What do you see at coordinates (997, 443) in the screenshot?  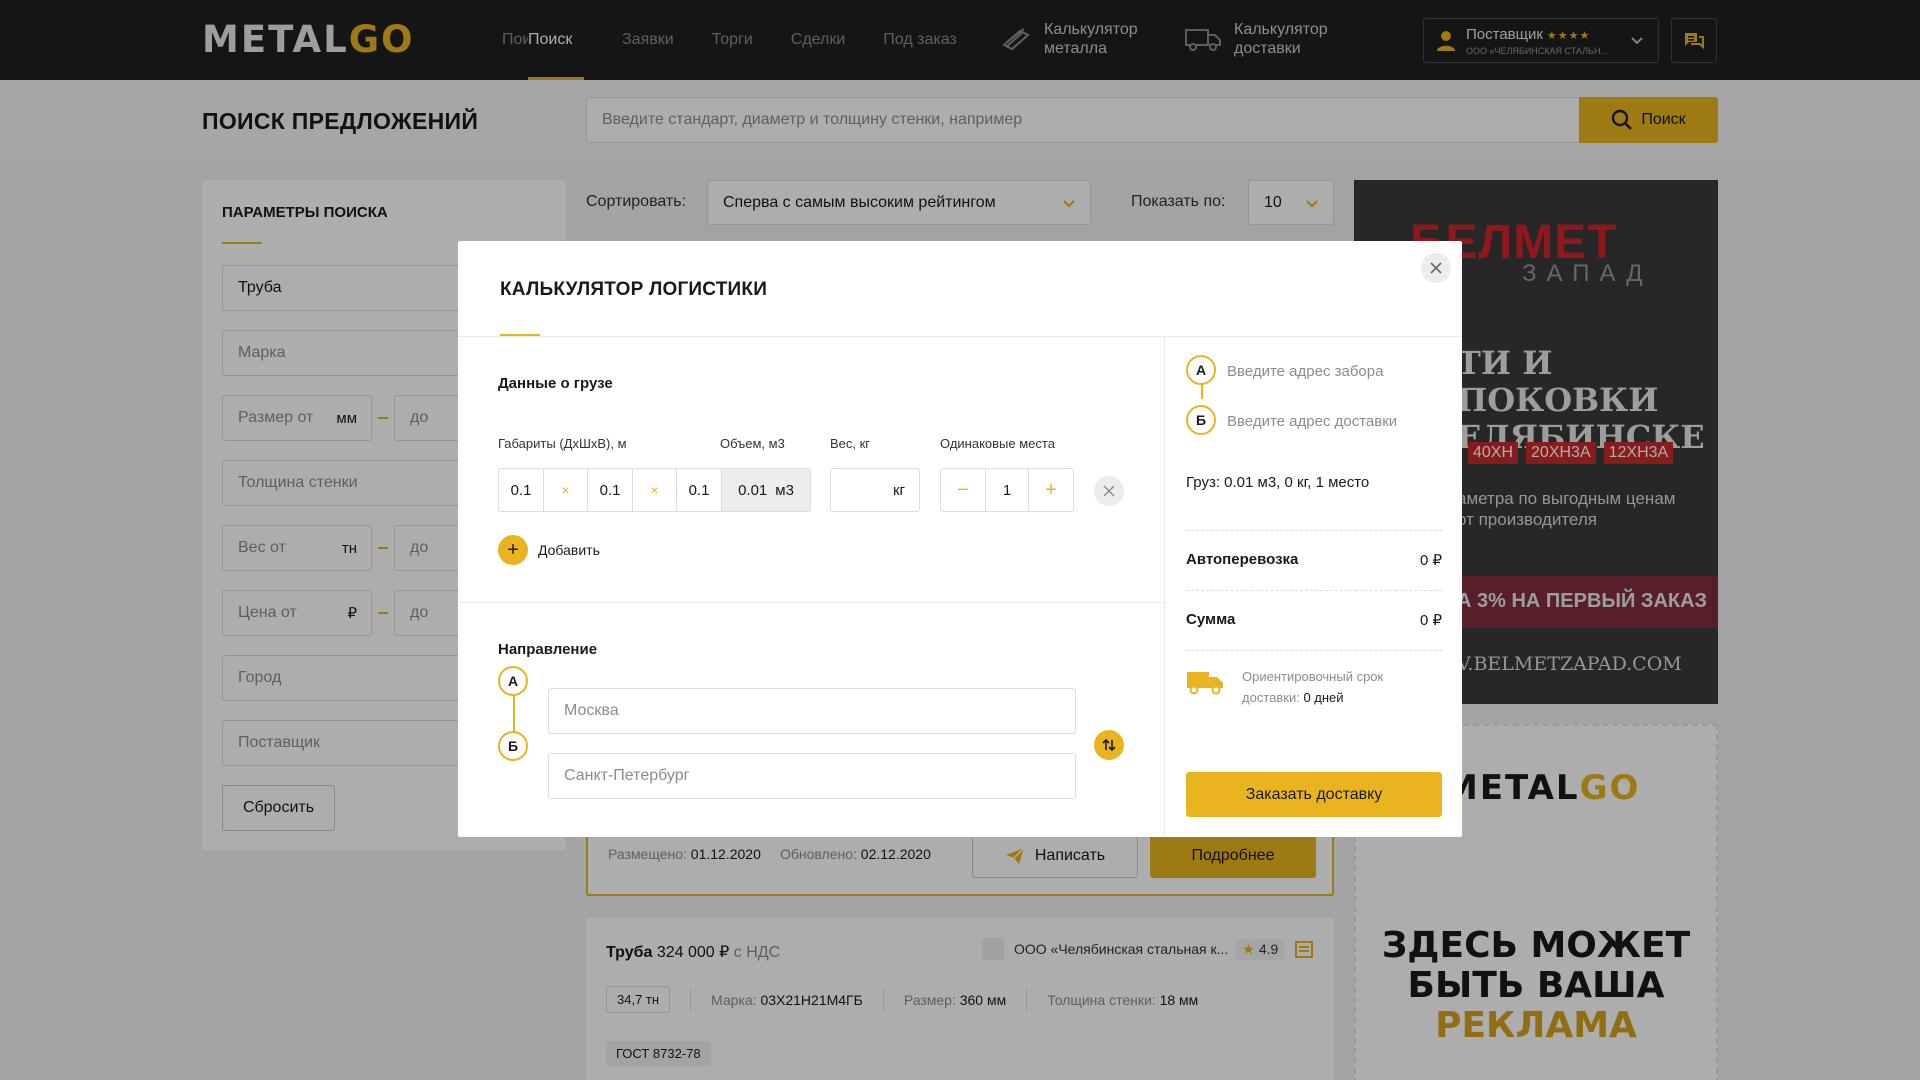 I see `places-label: Одинаковые места` at bounding box center [997, 443].